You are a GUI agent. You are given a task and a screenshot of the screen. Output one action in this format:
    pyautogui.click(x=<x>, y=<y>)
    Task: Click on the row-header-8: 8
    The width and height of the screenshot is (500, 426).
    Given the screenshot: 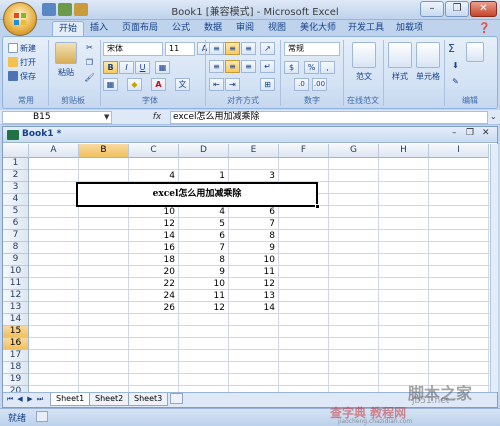 What is the action you would take?
    pyautogui.click(x=16, y=248)
    